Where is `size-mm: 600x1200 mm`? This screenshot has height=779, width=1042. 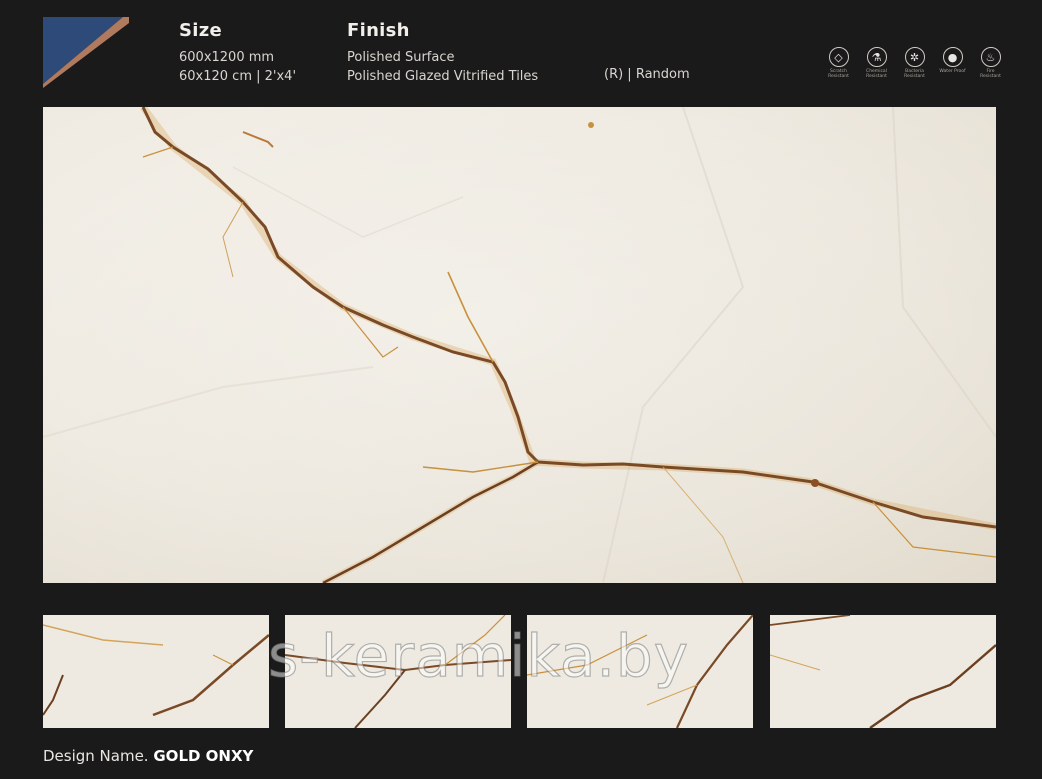
size-mm: 600x1200 mm is located at coordinates (227, 57).